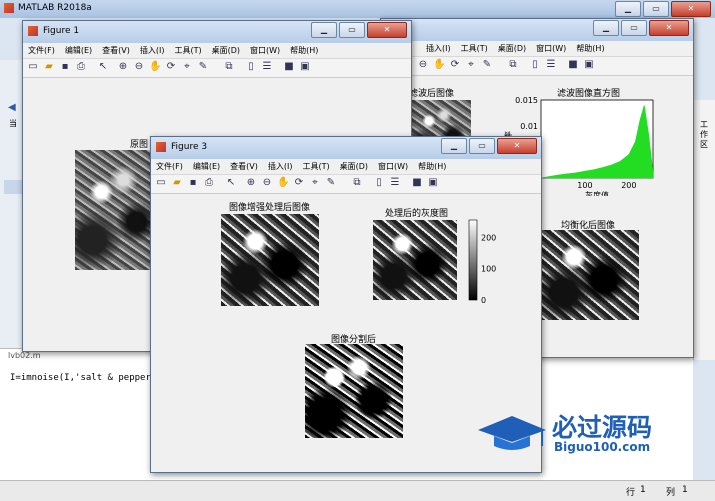 The height and width of the screenshot is (501, 715). I want to click on editor-tab: lvb02.m, so click(24, 355).